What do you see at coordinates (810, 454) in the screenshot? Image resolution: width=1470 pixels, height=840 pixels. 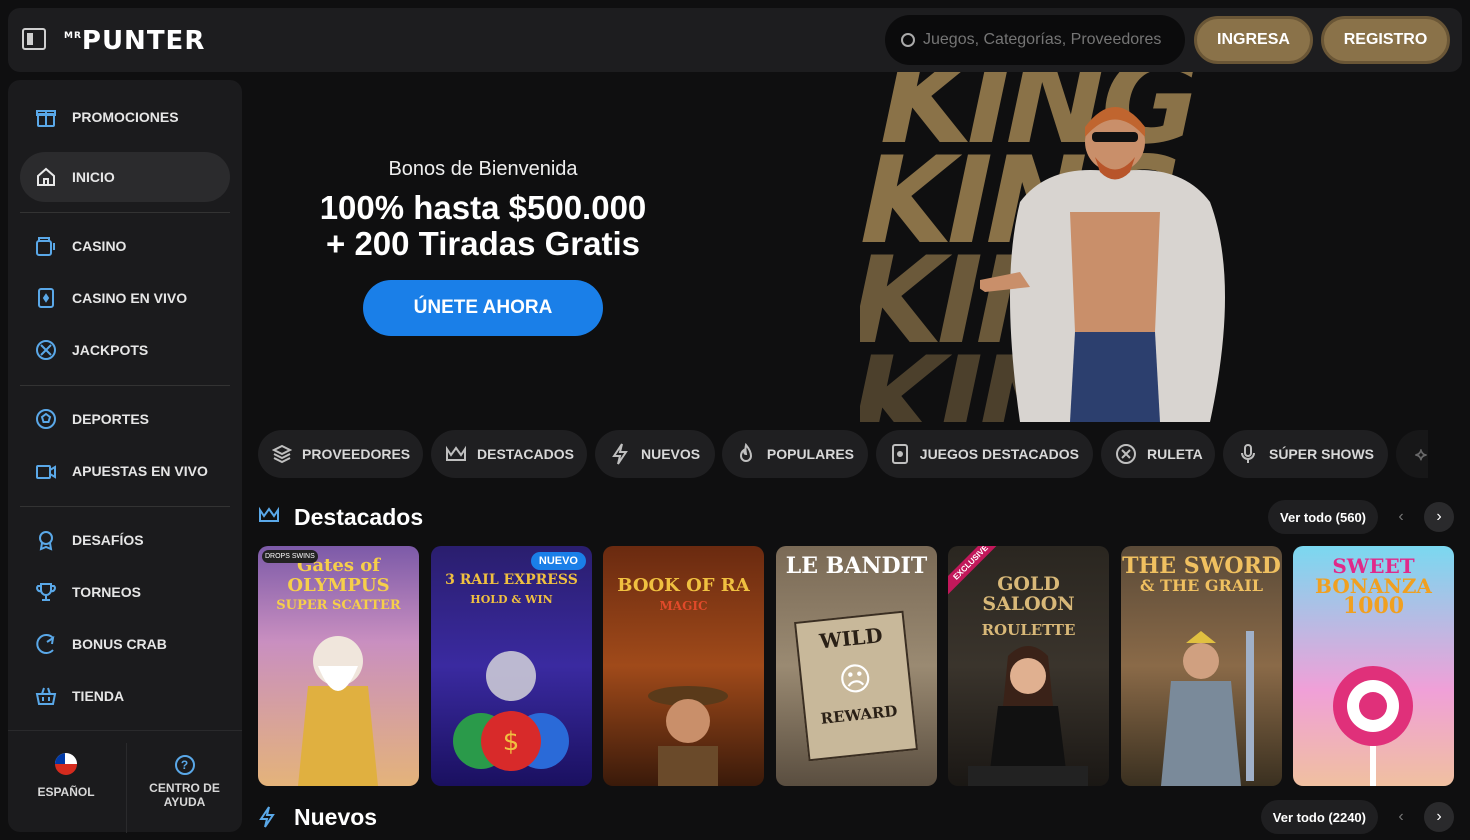 I see `category-label: POPULARES` at bounding box center [810, 454].